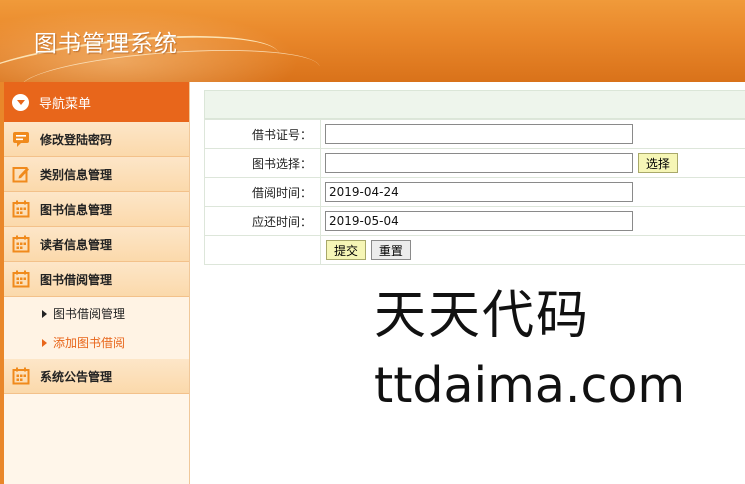 The width and height of the screenshot is (745, 484). I want to click on submenu-item-borrow-manage: 图书借阅管理, so click(96, 313).